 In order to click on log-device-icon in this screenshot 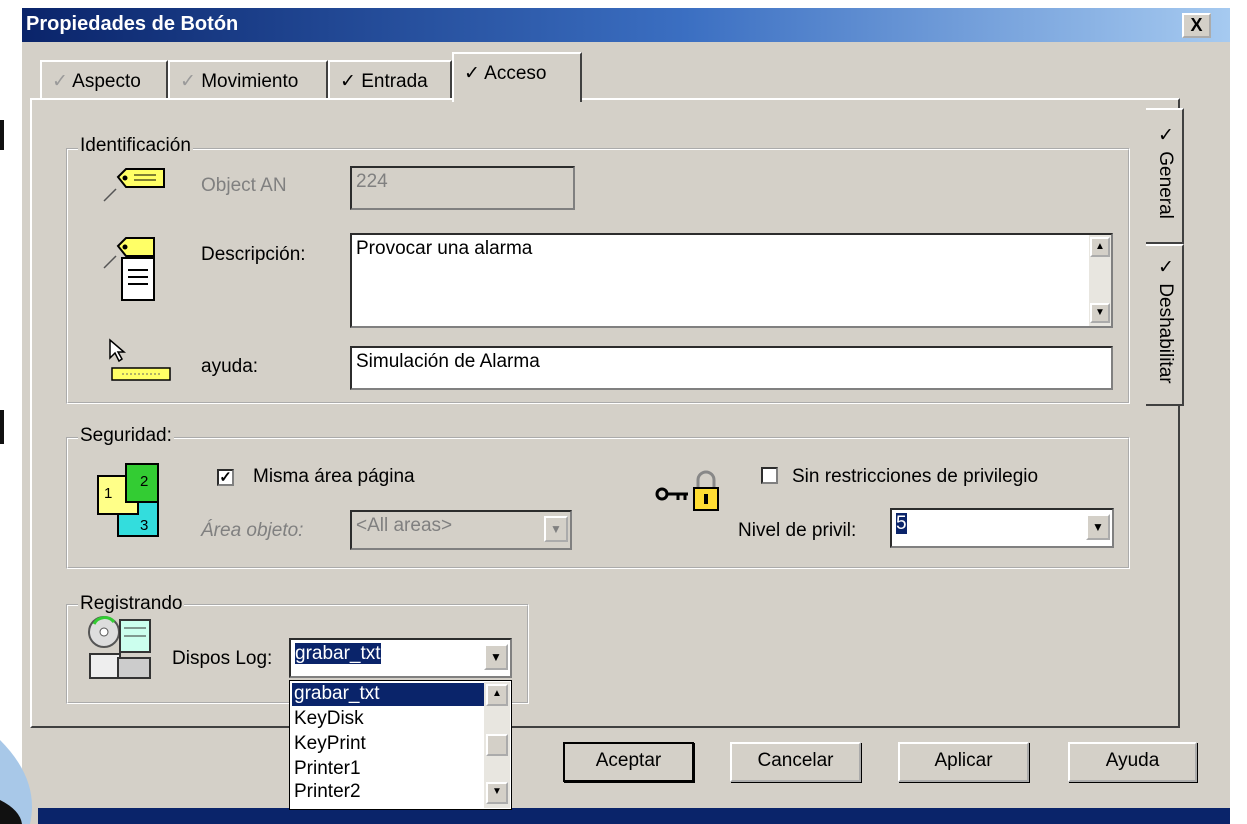, I will do `click(119, 647)`.